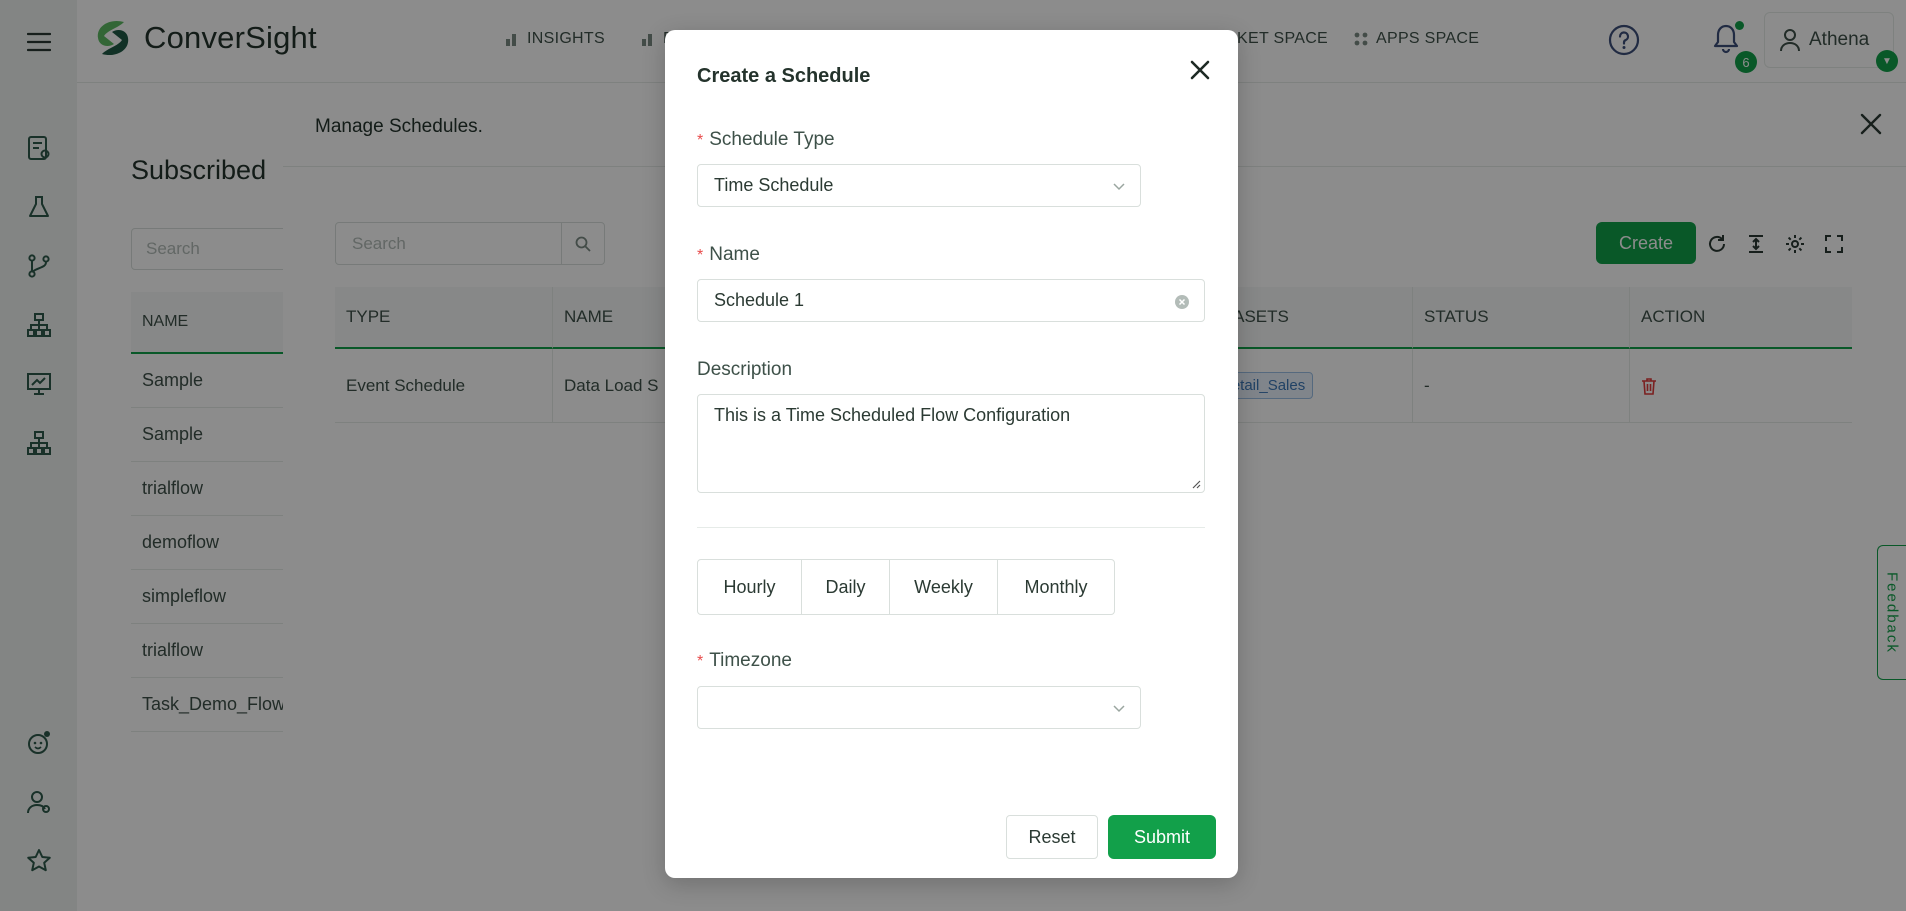 The height and width of the screenshot is (911, 1906). I want to click on schedule-type-label-text: Schedule Type, so click(772, 139).